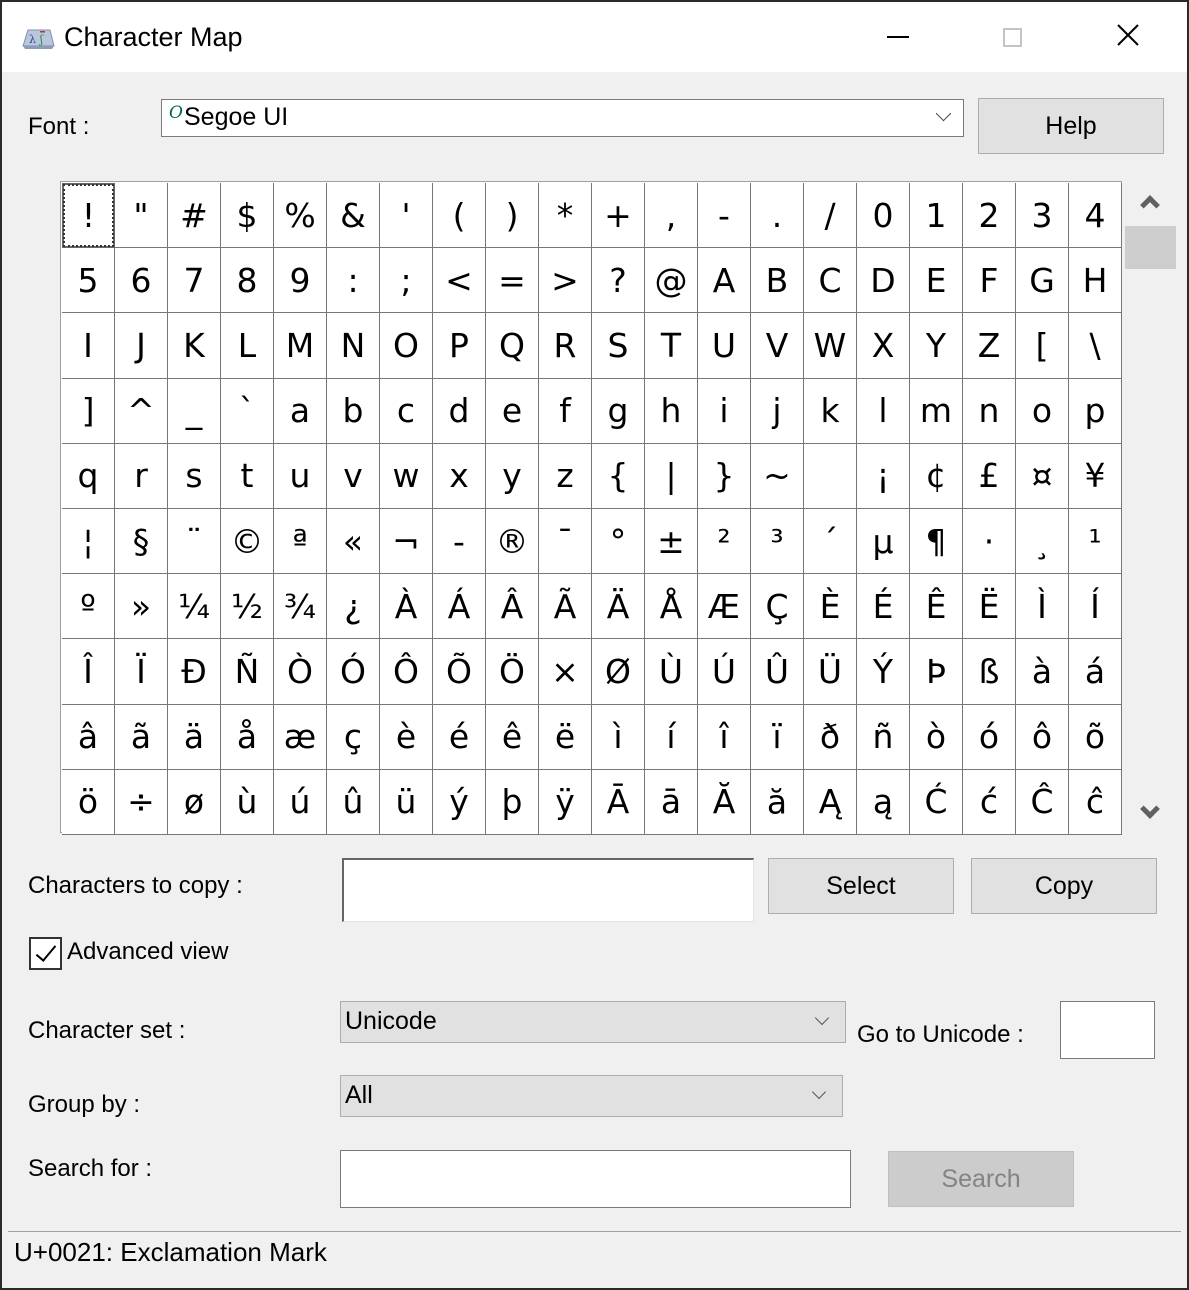  I want to click on character-cell: ×, so click(565, 672).